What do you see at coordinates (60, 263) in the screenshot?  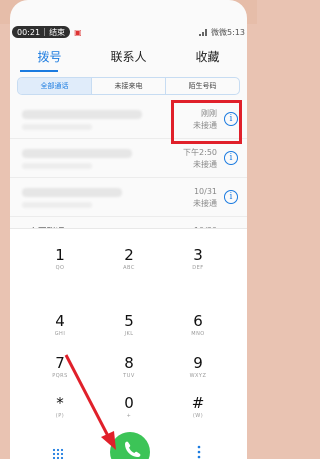 I see `dial-key-1: 1 QO` at bounding box center [60, 263].